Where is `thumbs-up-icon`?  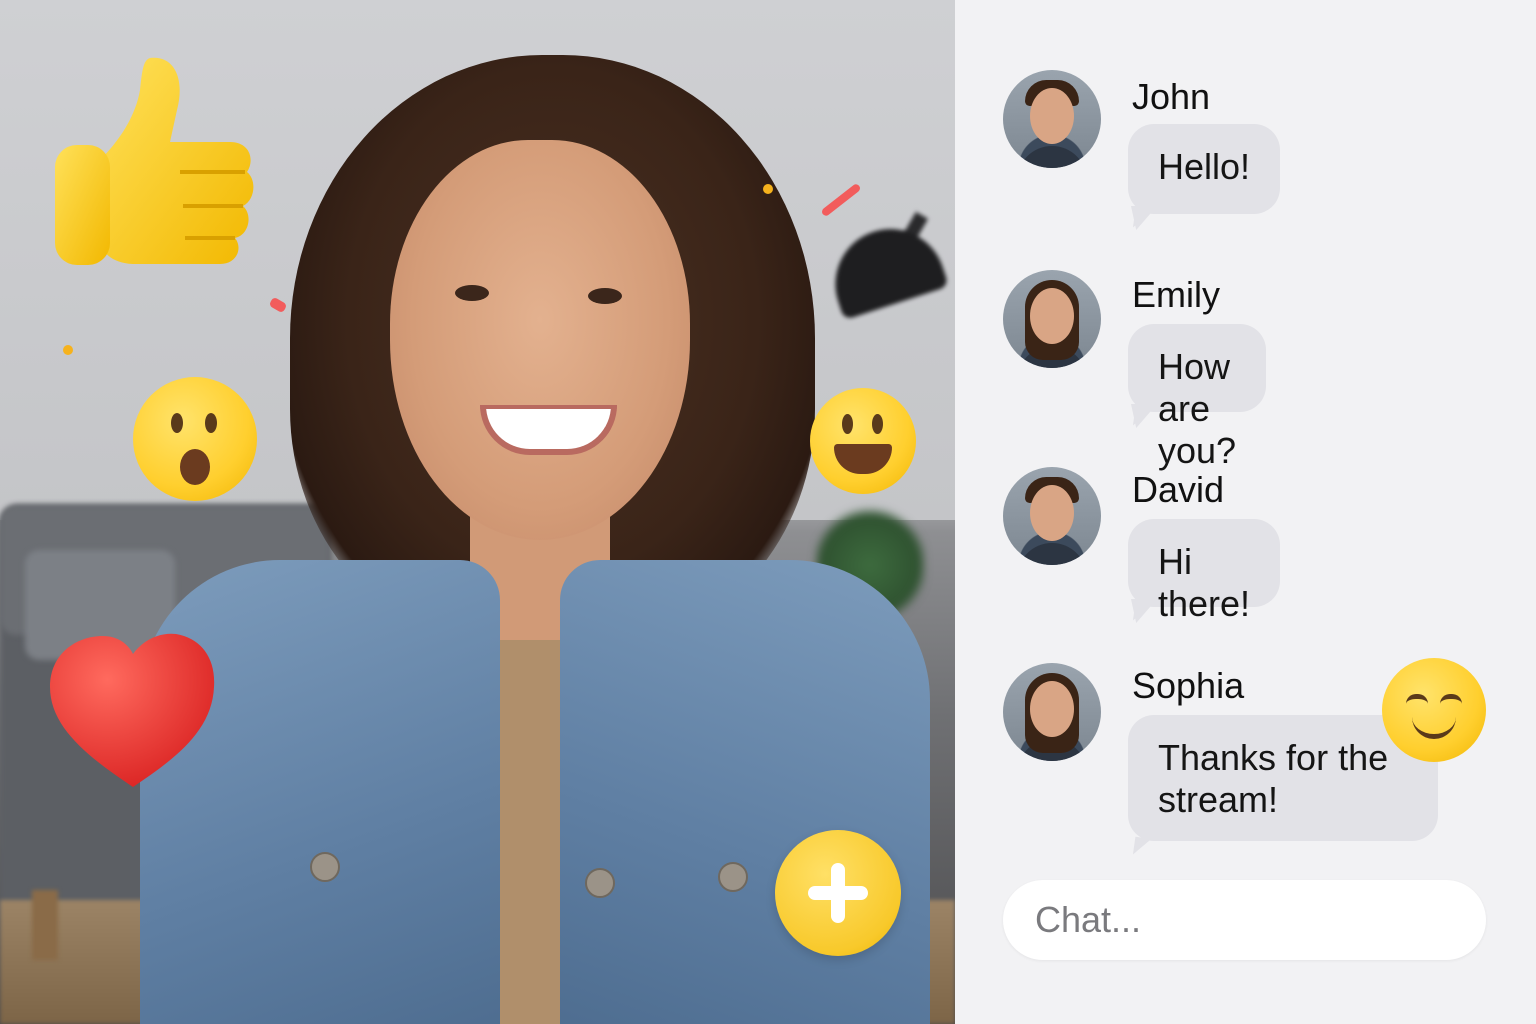 thumbs-up-icon is located at coordinates (154, 161).